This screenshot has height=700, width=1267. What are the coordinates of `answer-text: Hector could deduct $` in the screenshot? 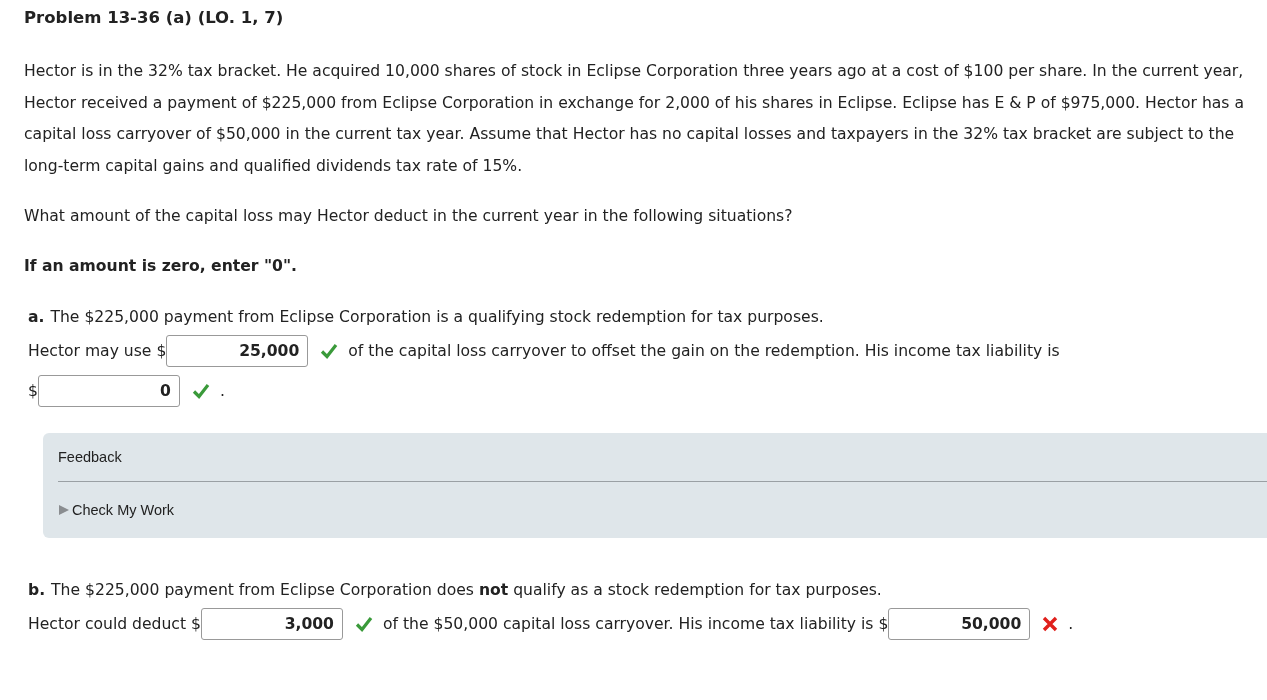 It's located at (114, 623).